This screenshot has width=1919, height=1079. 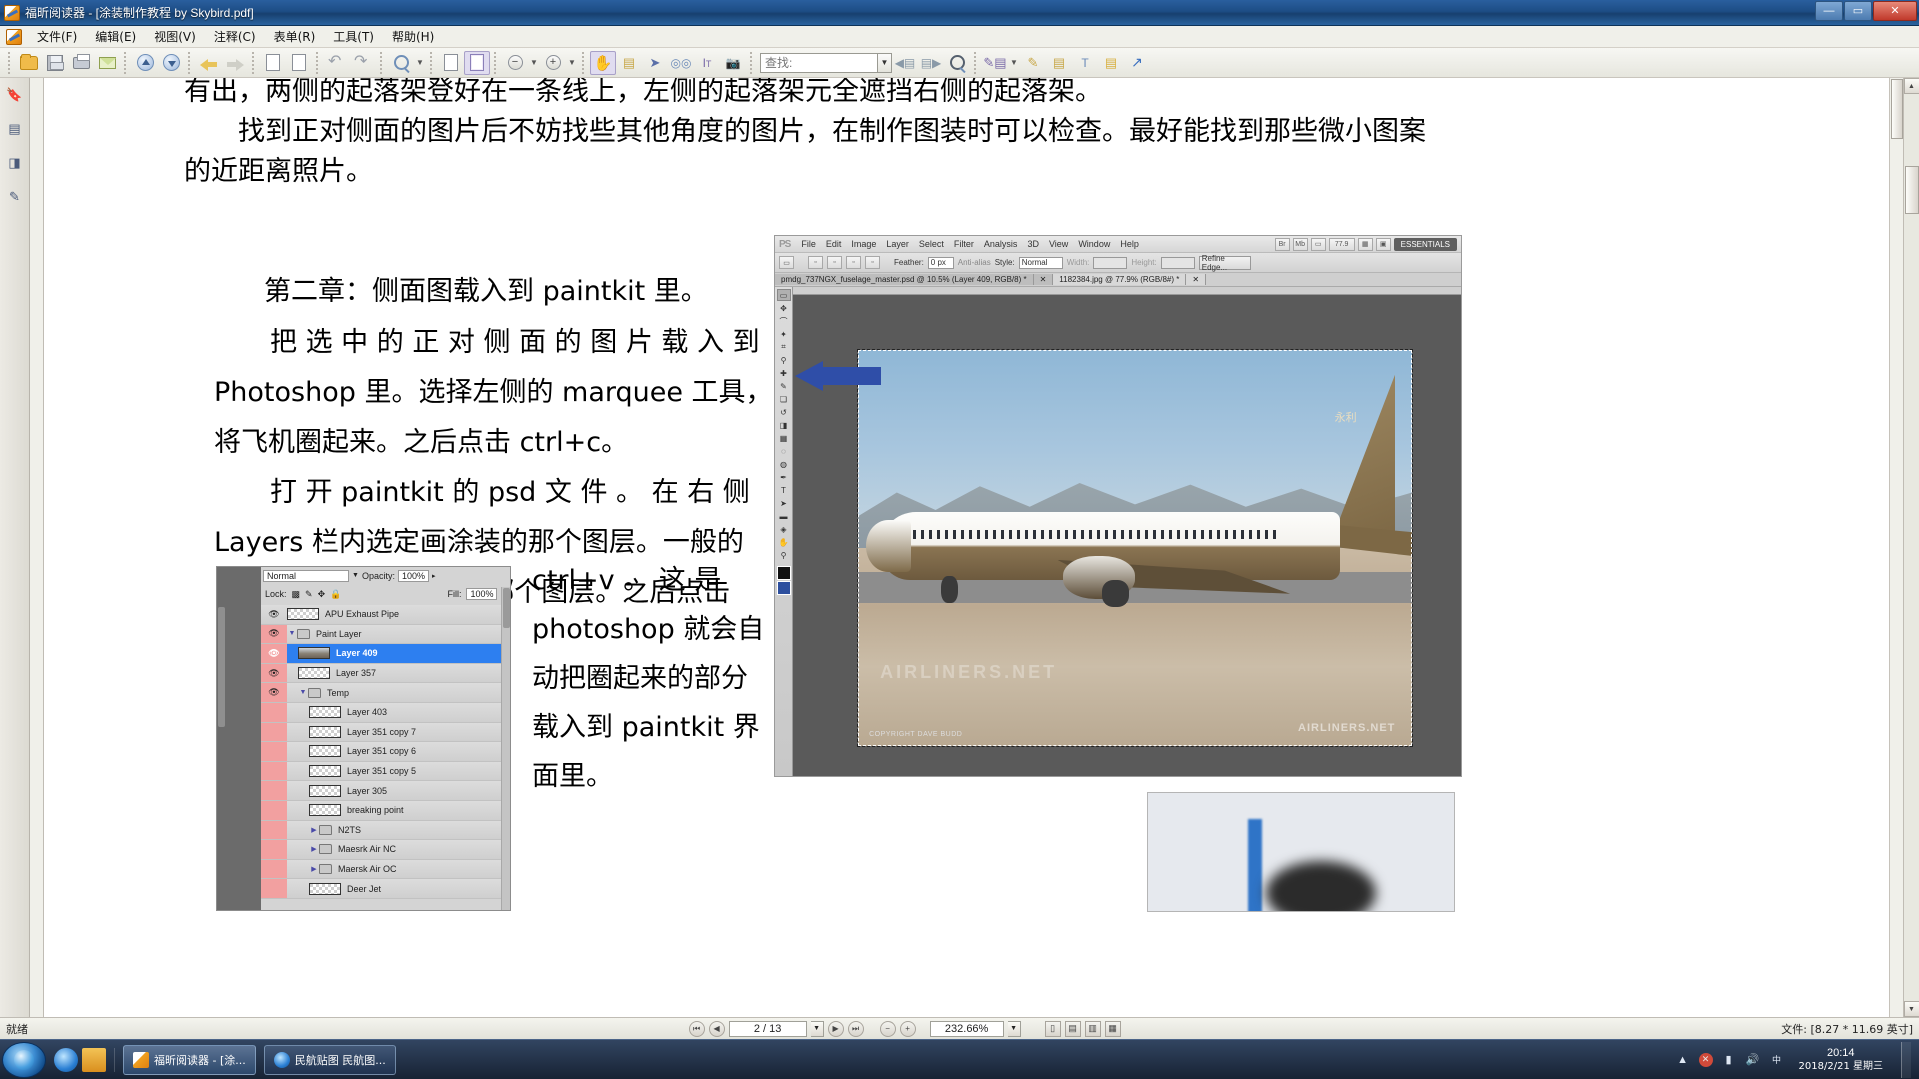 What do you see at coordinates (1094, 244) in the screenshot?
I see `ps-menu-window: Window` at bounding box center [1094, 244].